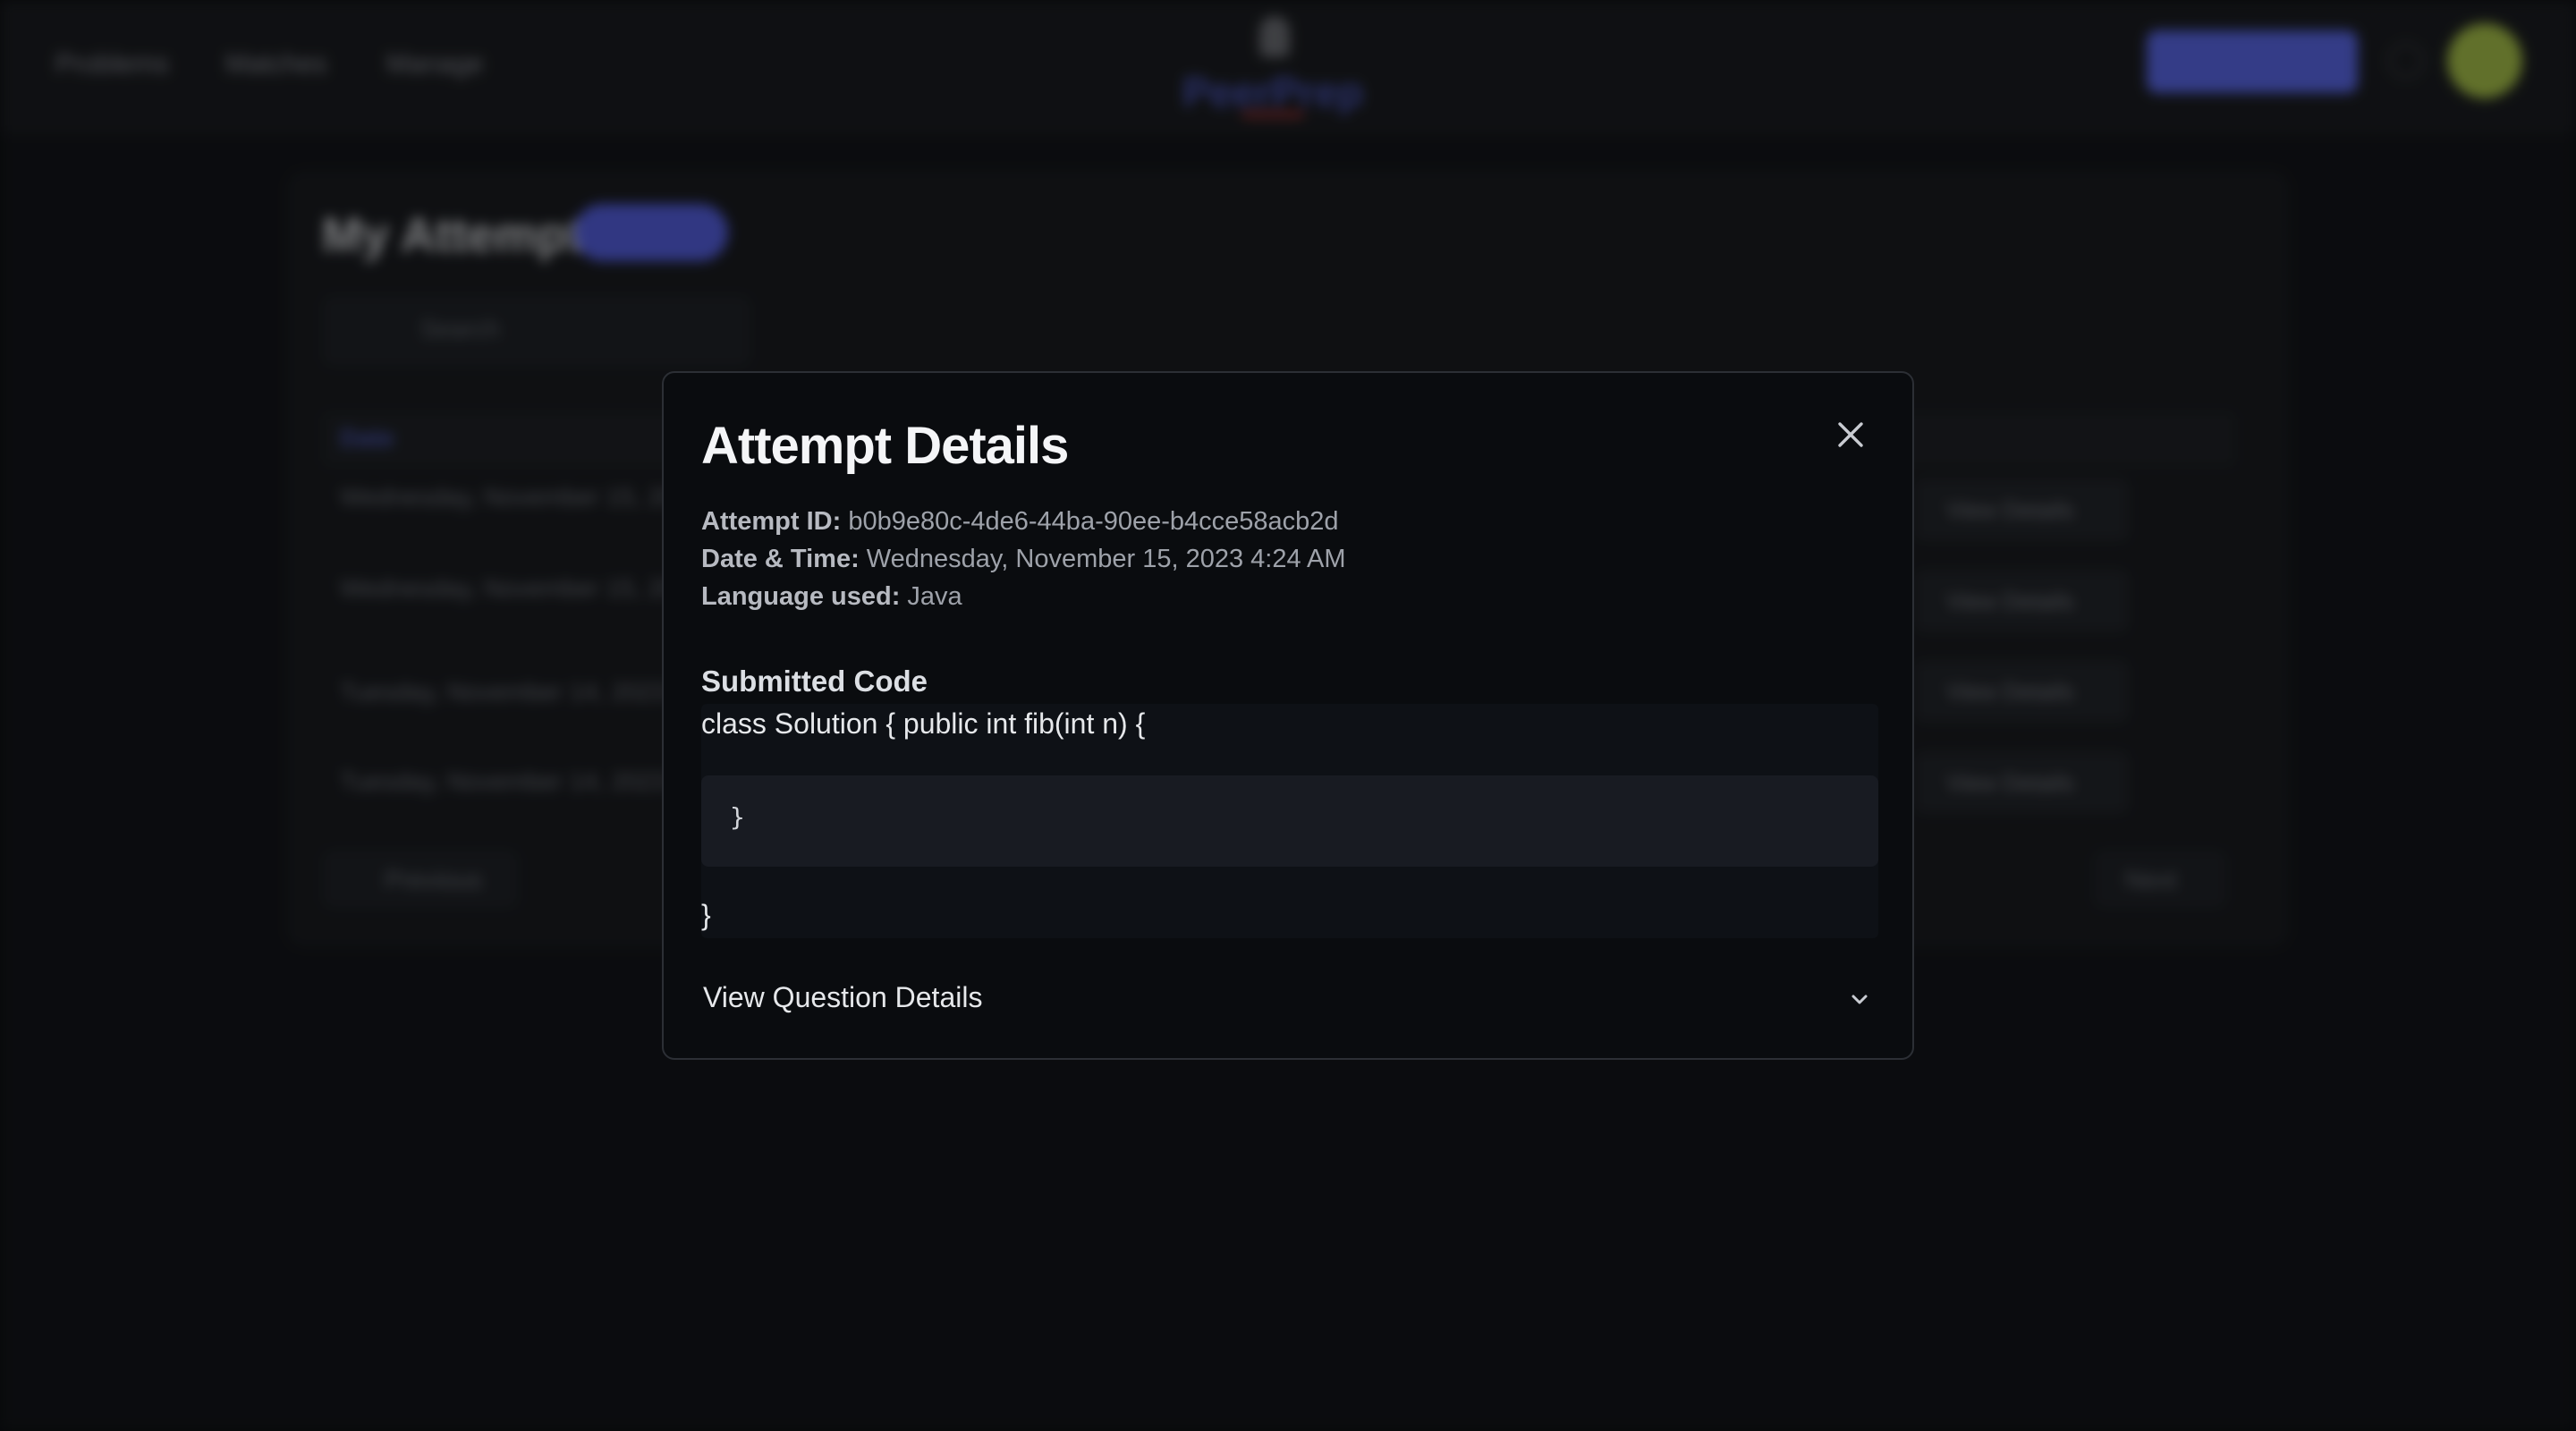 The height and width of the screenshot is (1431, 2576). I want to click on chevron-down-icon, so click(1860, 999).